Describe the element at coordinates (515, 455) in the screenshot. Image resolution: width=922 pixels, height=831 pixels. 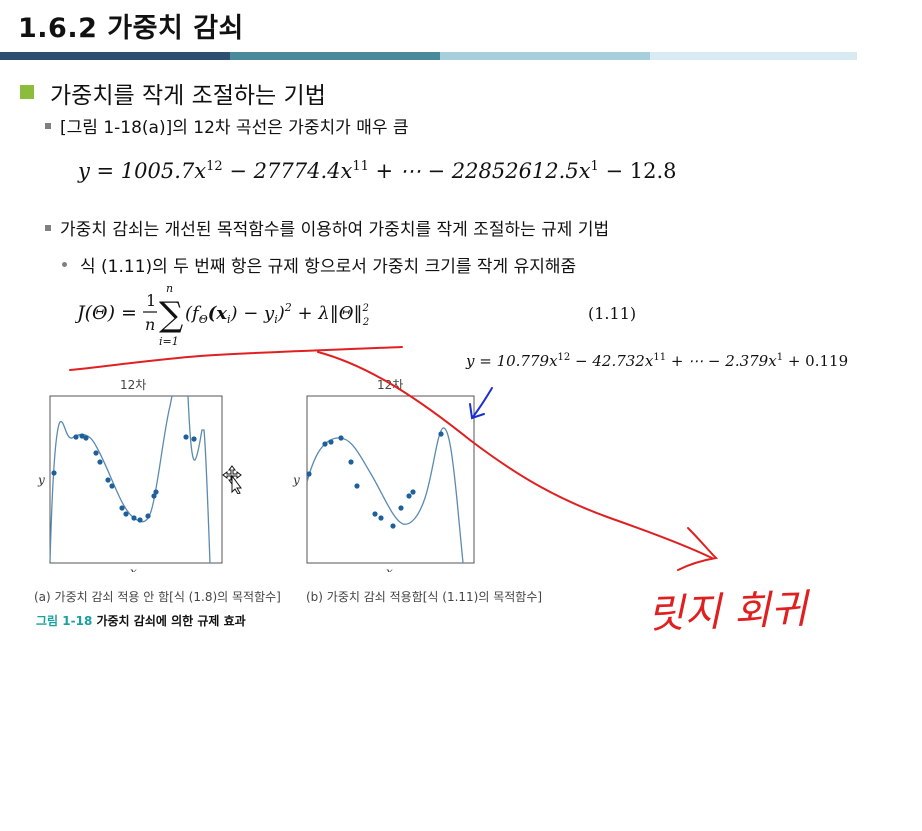
I see `red-arrow-stroke` at that location.